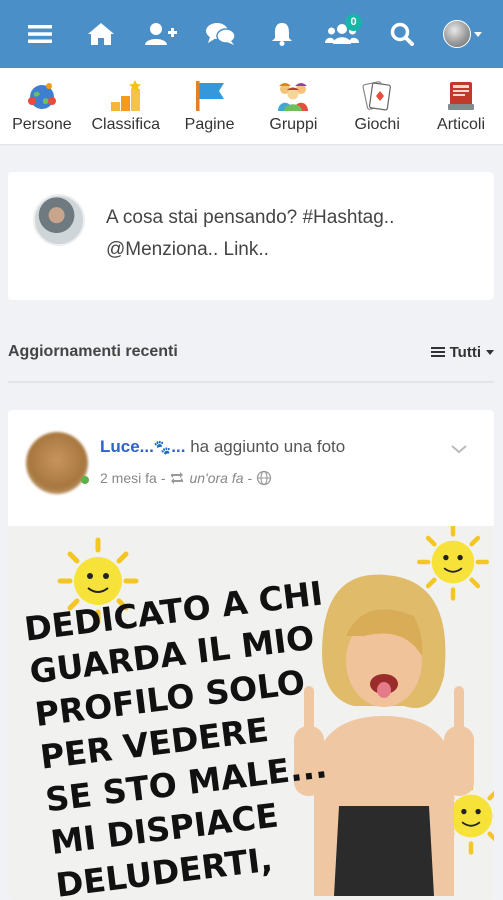 Image resolution: width=503 pixels, height=900 pixels. I want to click on group-icon, so click(293, 97).